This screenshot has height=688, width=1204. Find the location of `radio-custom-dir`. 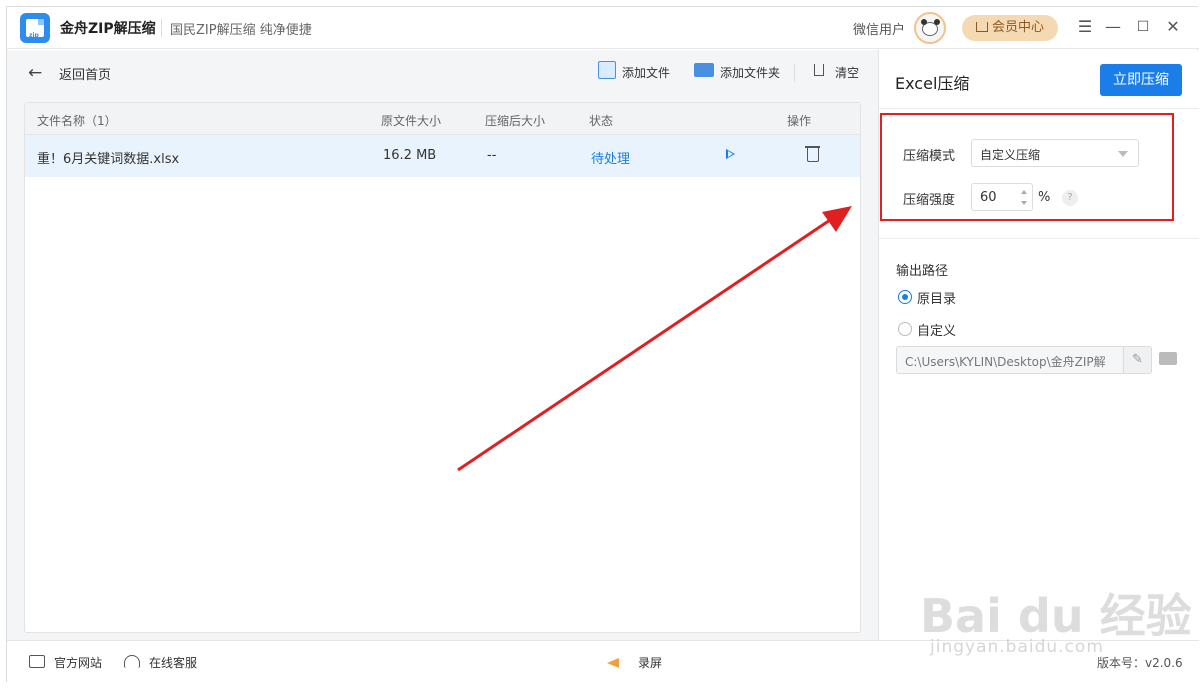

radio-custom-dir is located at coordinates (905, 329).